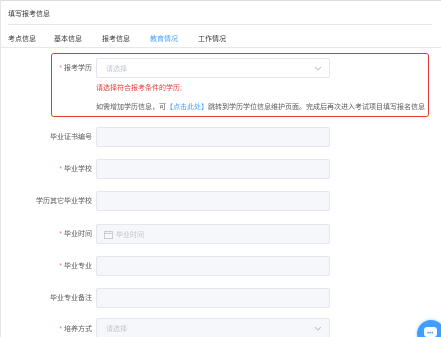  I want to click on tab-bar: 考点信息 基本信息 报考信息 教育情况 工作情况, so click(220, 43).